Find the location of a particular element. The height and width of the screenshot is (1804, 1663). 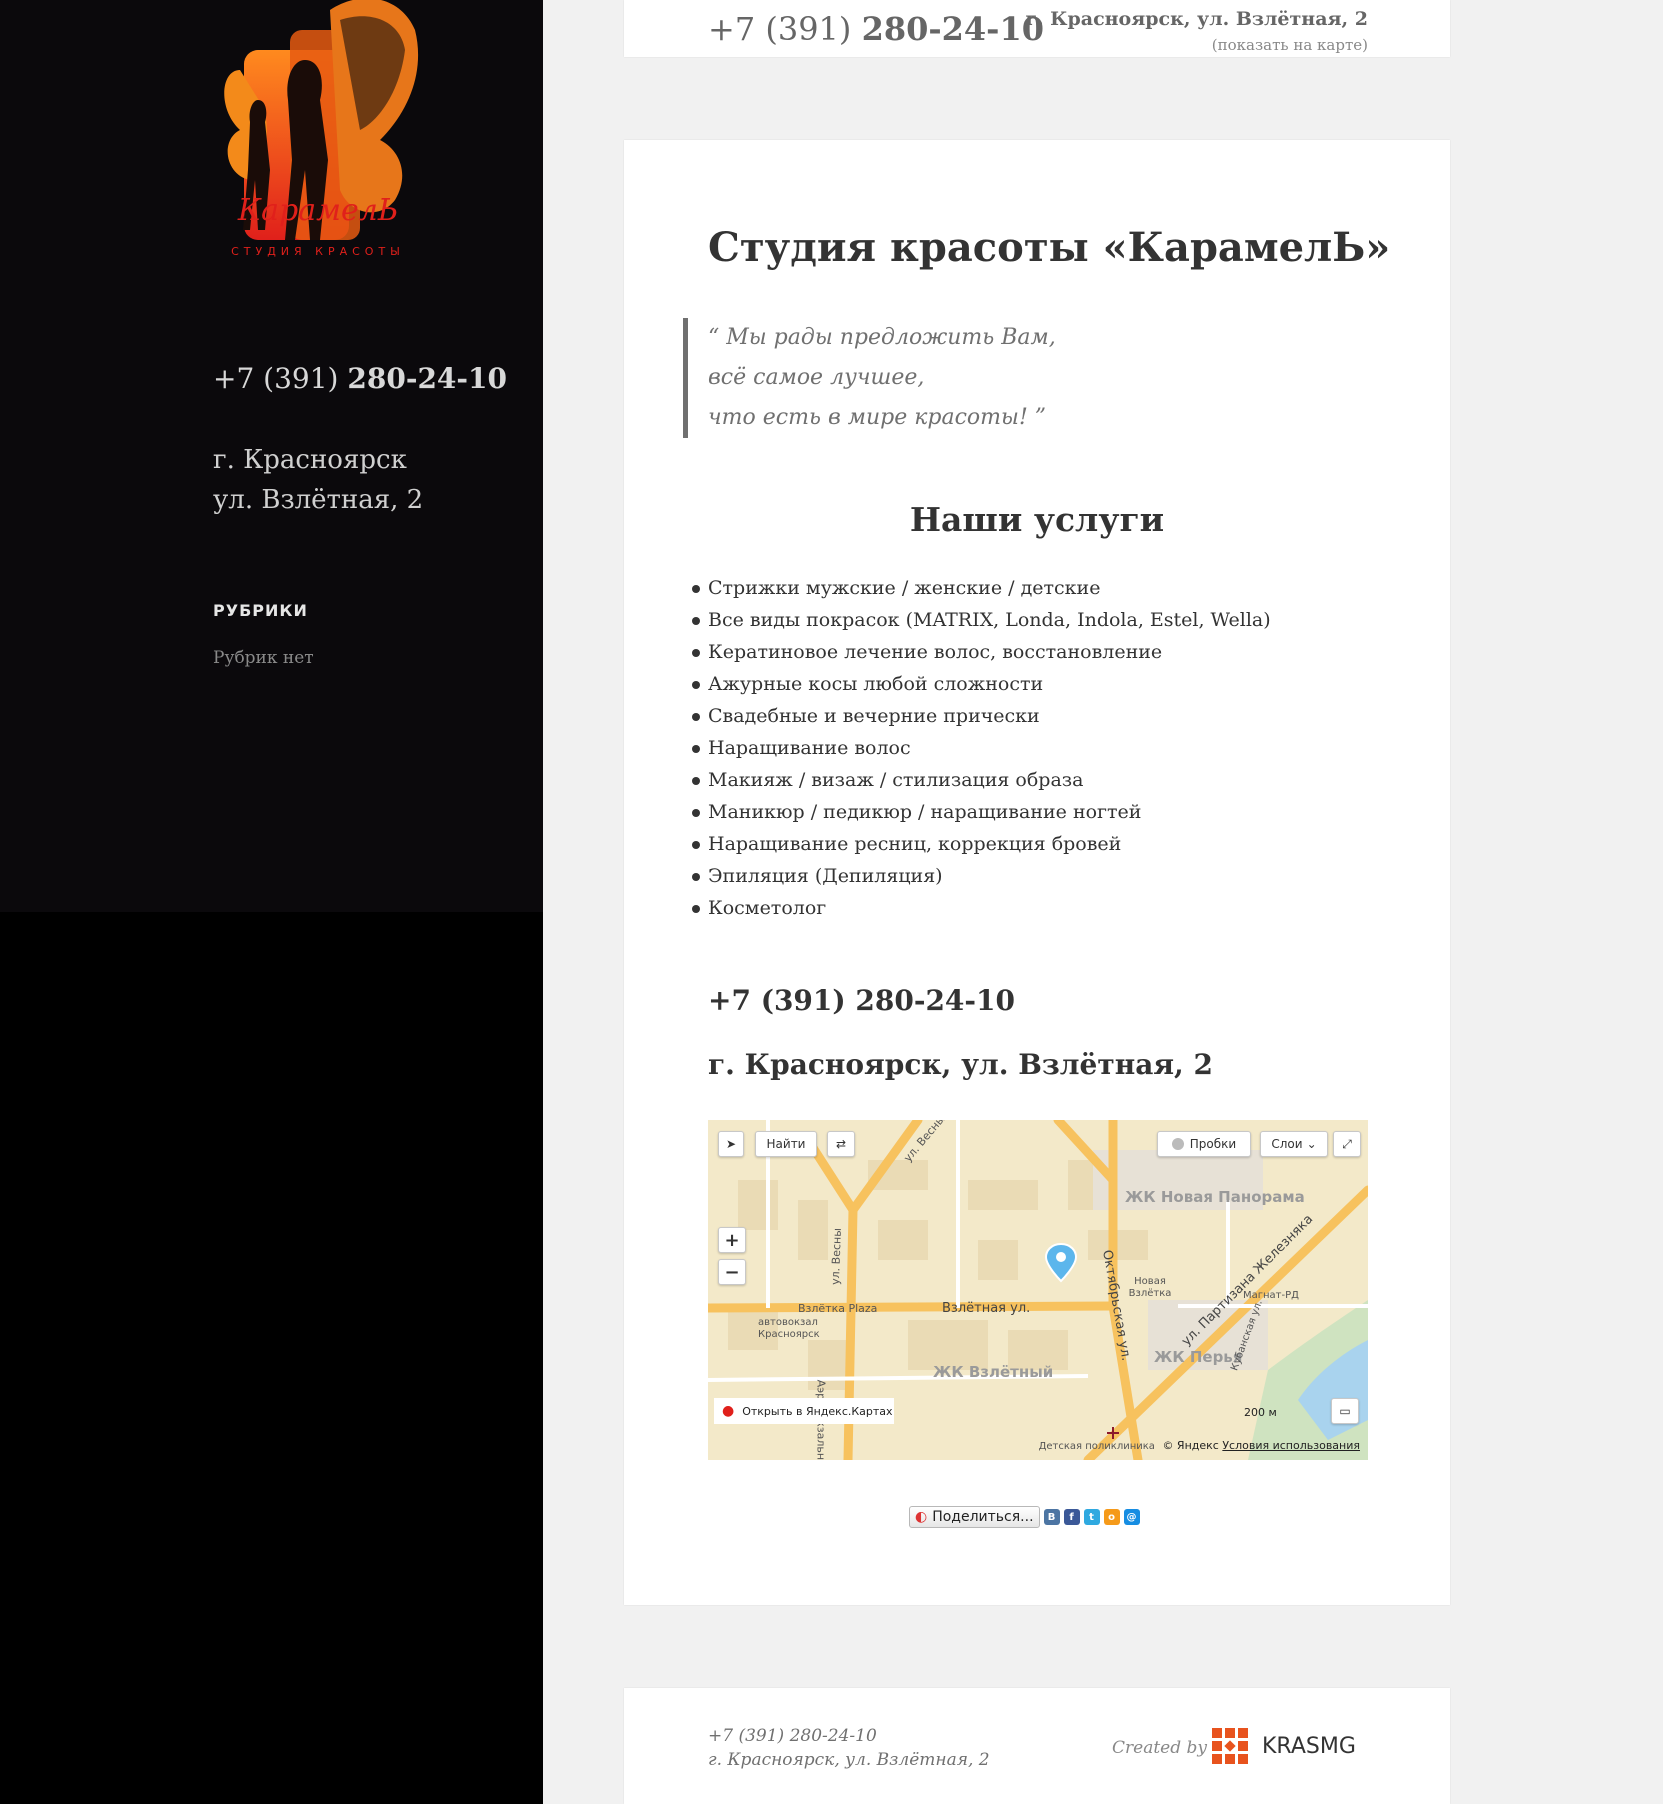

contact-address: г. Красноярск, ул. Взлётная, 2 is located at coordinates (960, 1064).